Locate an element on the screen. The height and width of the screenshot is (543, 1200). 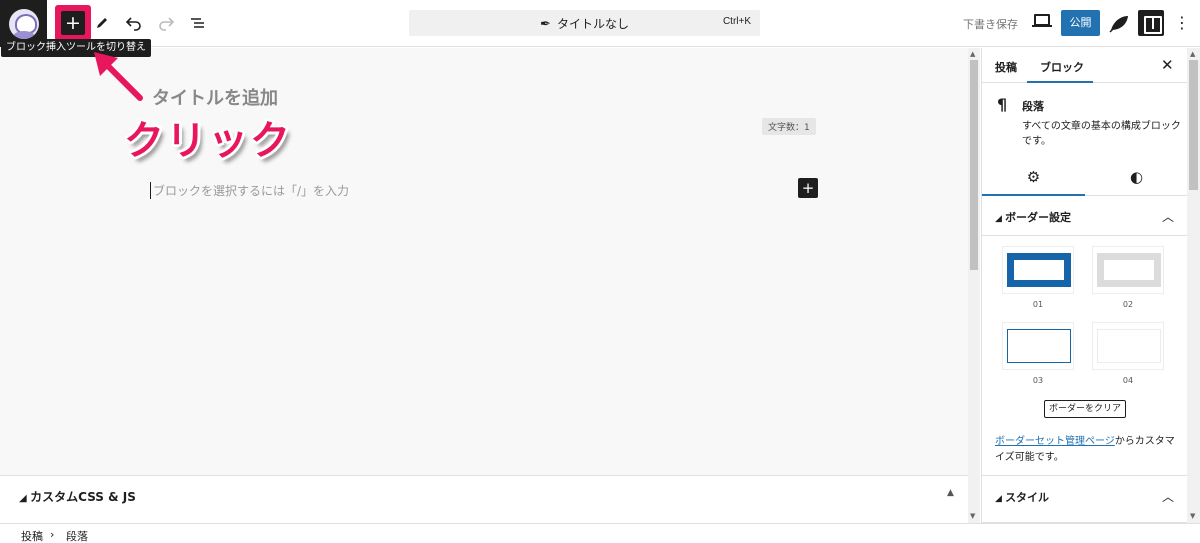
block-card: ¶ 段落 すべての文章の基本の構成ブロックです。 is located at coordinates (1084, 120).